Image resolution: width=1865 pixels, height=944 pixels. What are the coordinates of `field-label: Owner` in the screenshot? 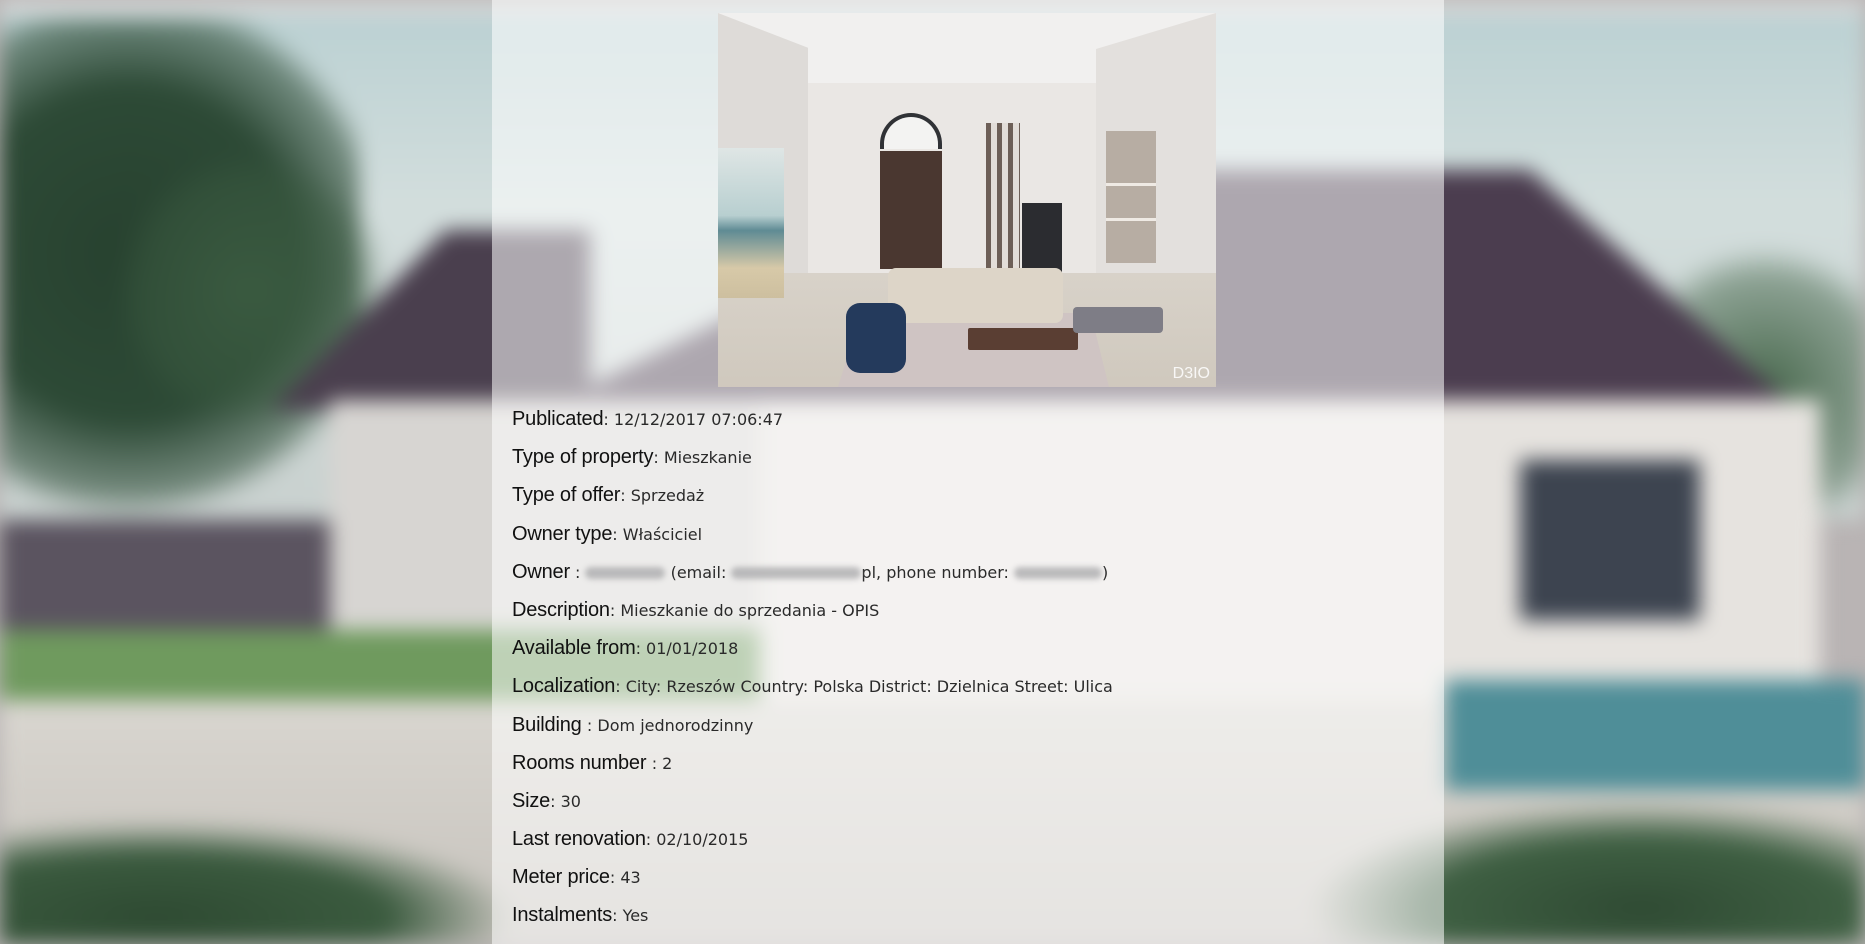 It's located at (541, 571).